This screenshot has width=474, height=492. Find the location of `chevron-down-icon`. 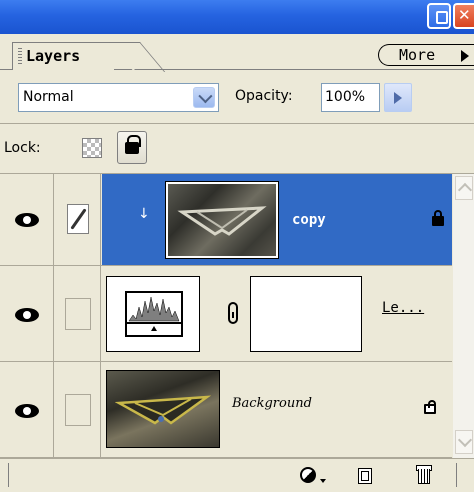

chevron-down-icon is located at coordinates (204, 97).